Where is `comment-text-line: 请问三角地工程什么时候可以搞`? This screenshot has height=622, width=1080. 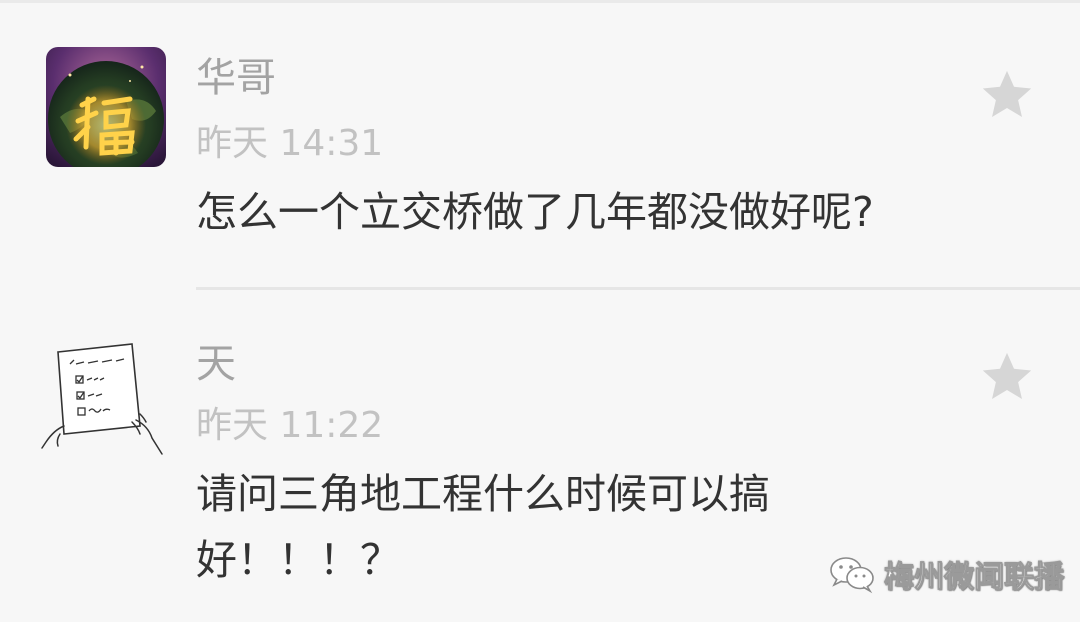
comment-text-line: 请问三角地工程什么时候可以搞 is located at coordinates (483, 494).